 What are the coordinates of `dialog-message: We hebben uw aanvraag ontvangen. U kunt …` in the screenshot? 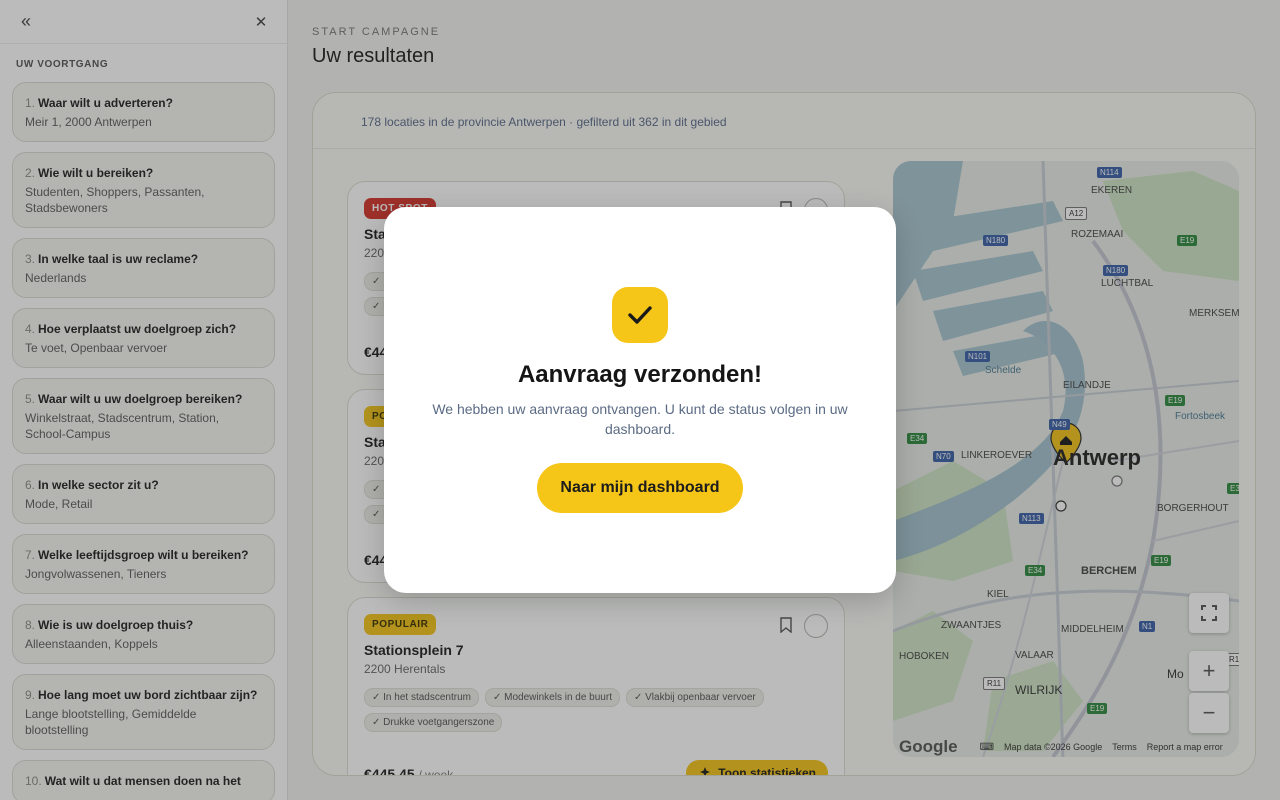 It's located at (640, 419).